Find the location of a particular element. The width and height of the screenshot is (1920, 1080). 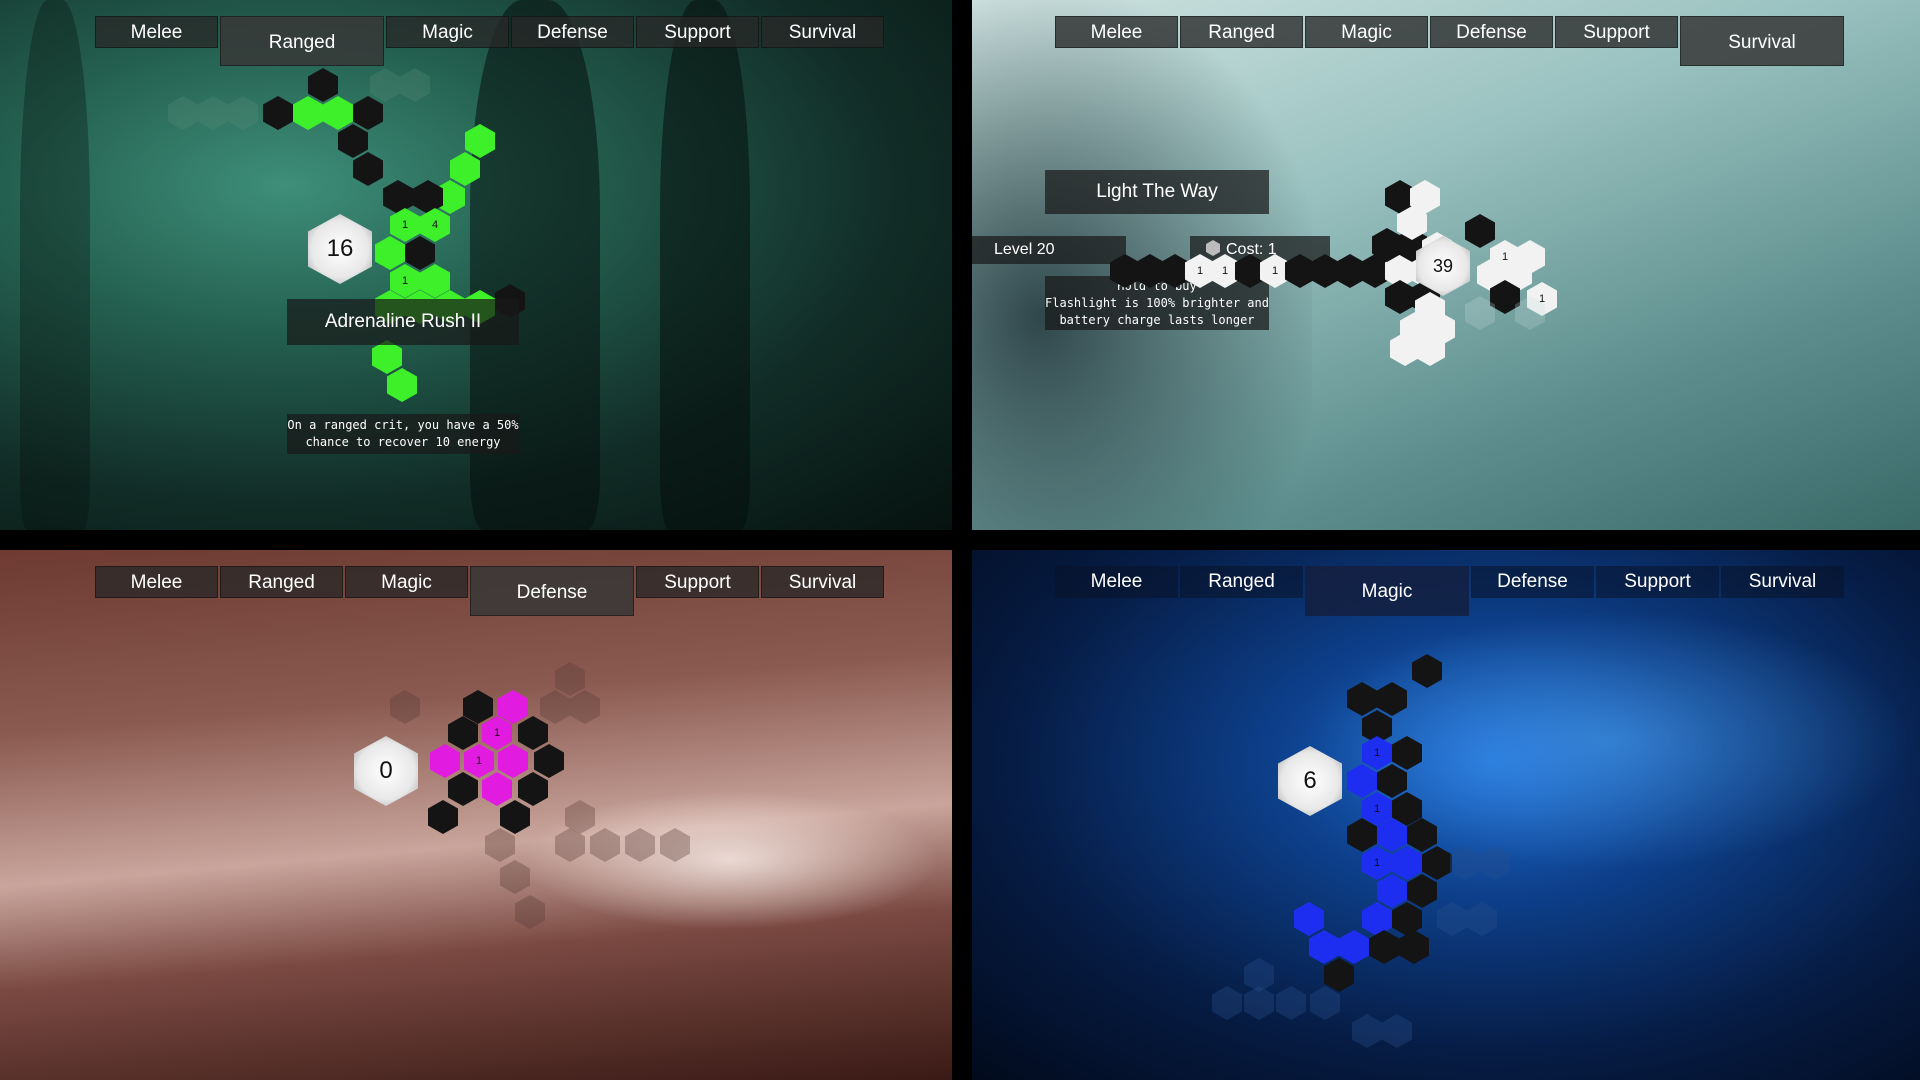

owned-skill-node: 4 is located at coordinates (435, 225).